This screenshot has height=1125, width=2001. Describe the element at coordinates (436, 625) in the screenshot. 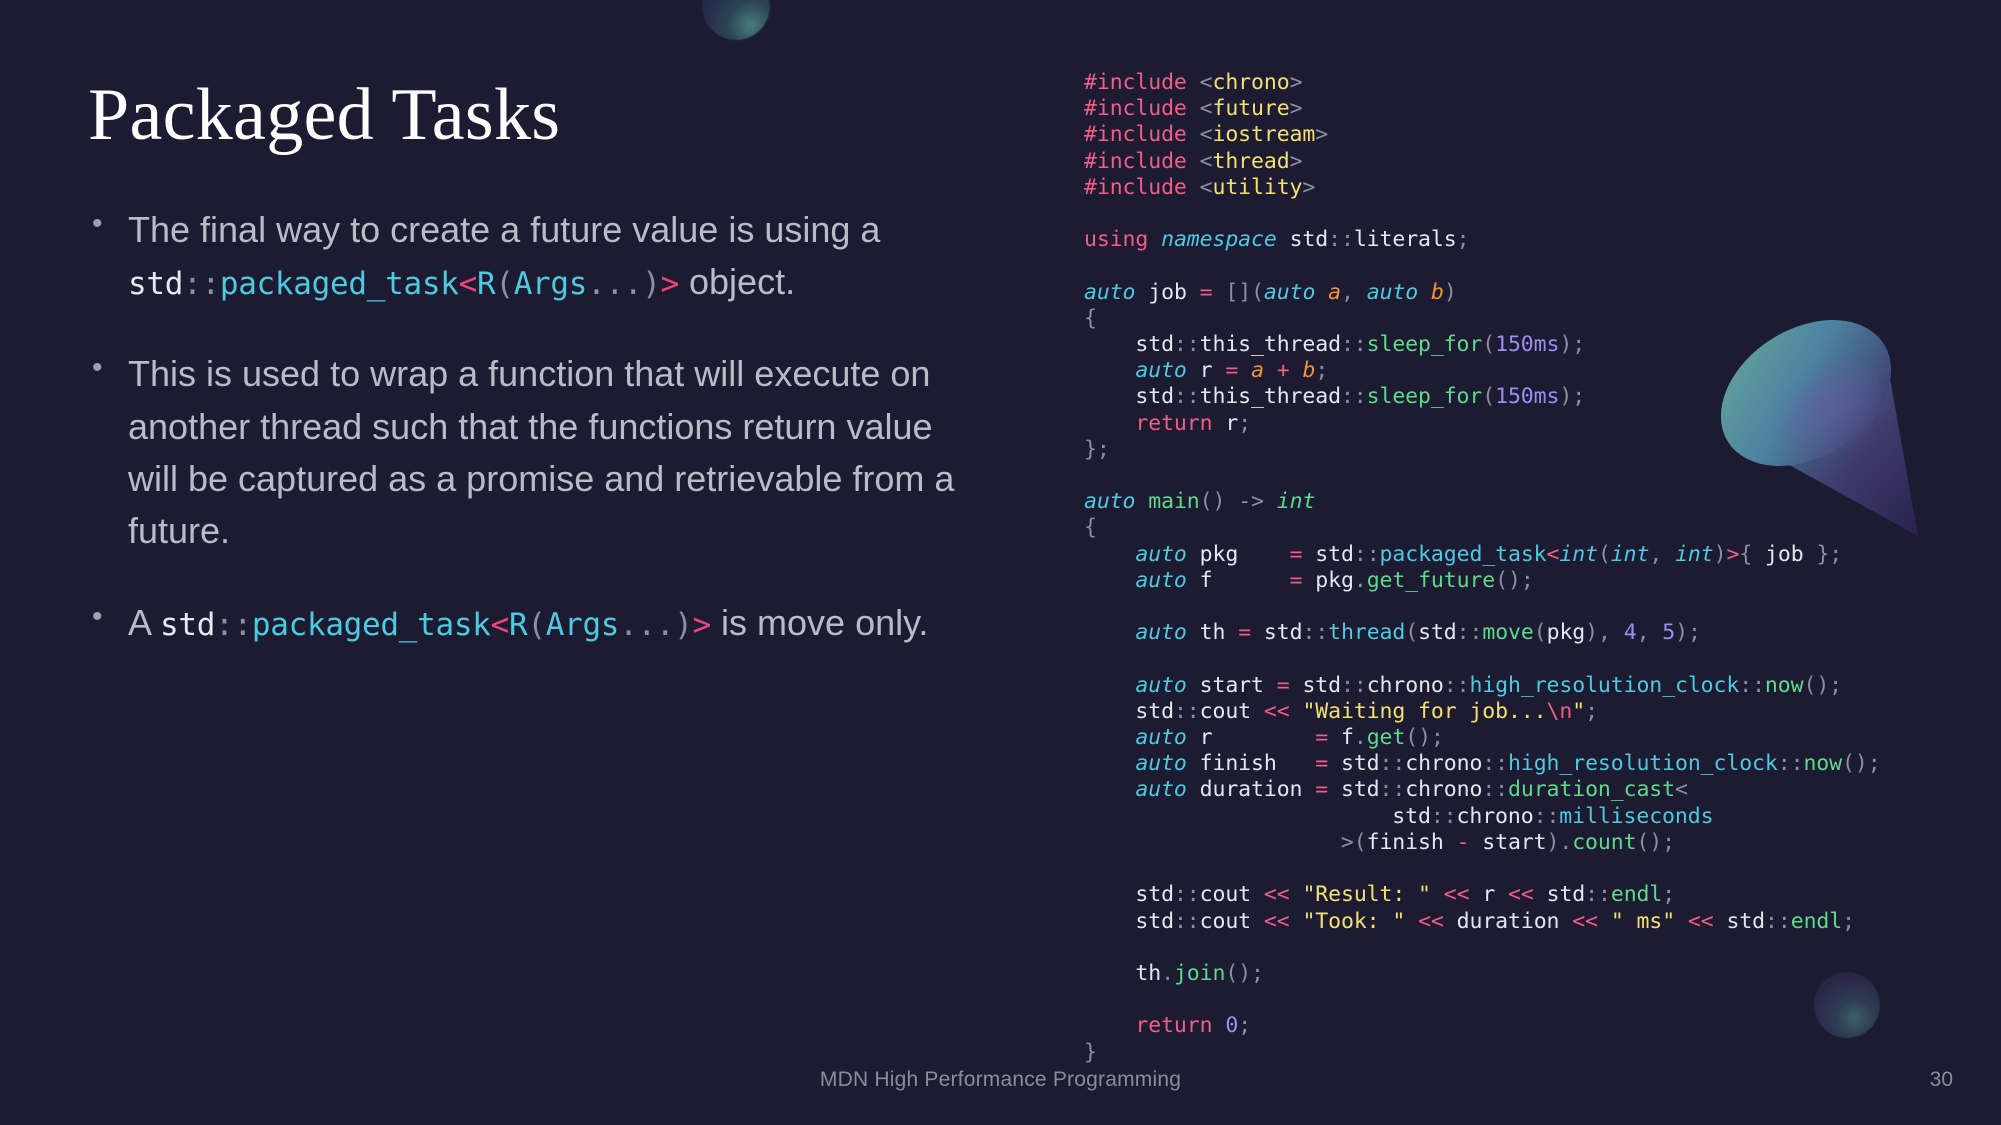

I see `bullet-3-inline-code: std::packaged_task<R(Args...)>` at that location.